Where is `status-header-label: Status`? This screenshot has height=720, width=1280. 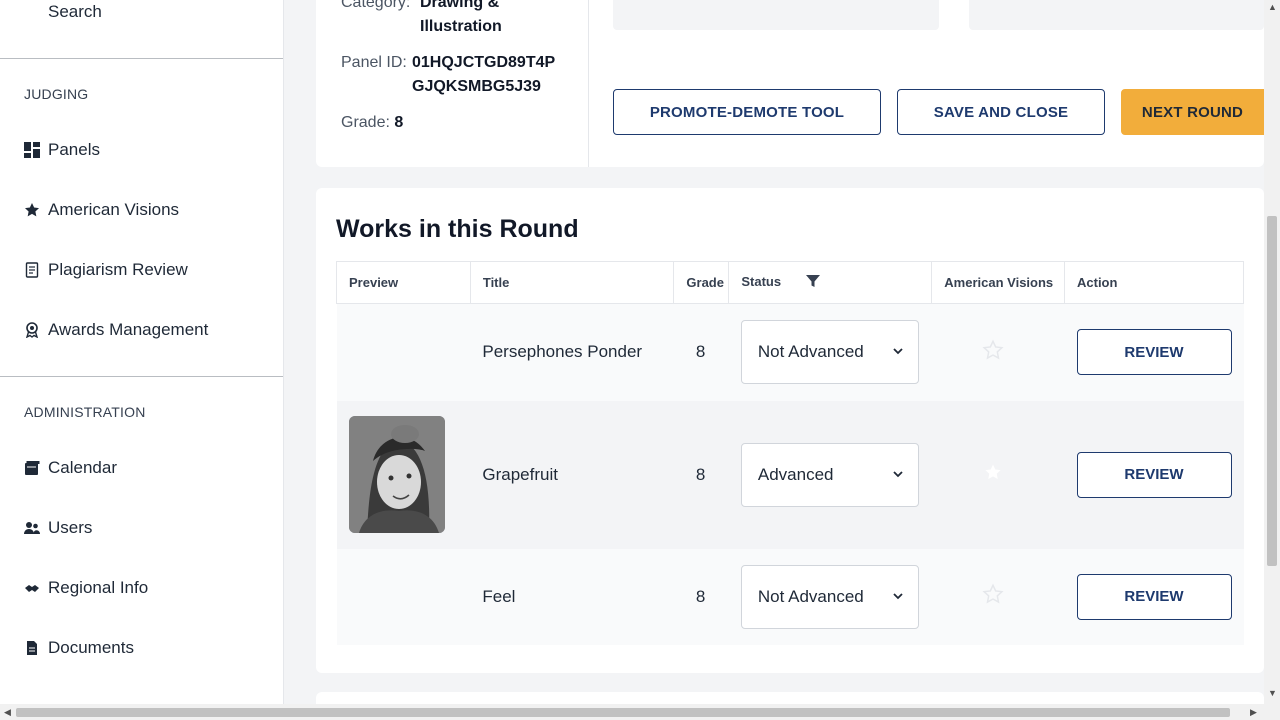 status-header-label: Status is located at coordinates (761, 281).